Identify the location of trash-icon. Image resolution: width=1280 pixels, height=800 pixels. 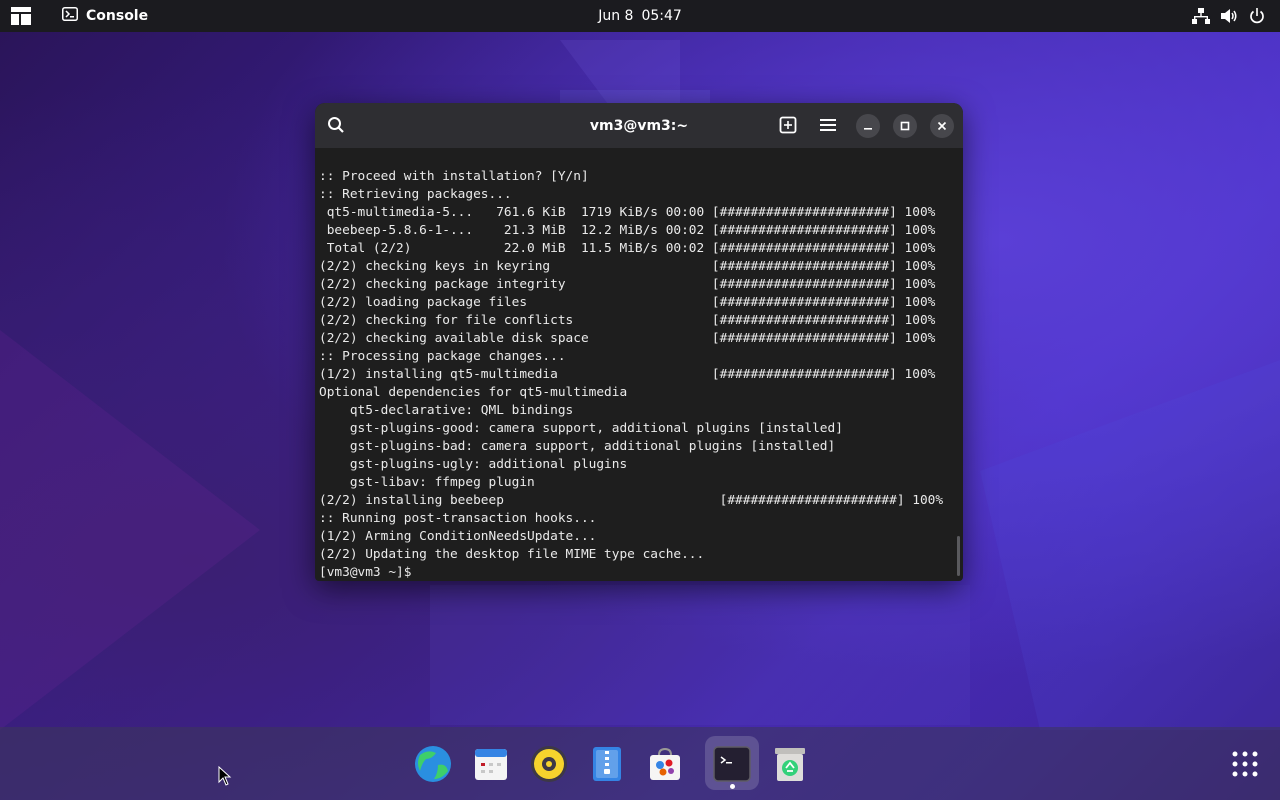
(790, 764).